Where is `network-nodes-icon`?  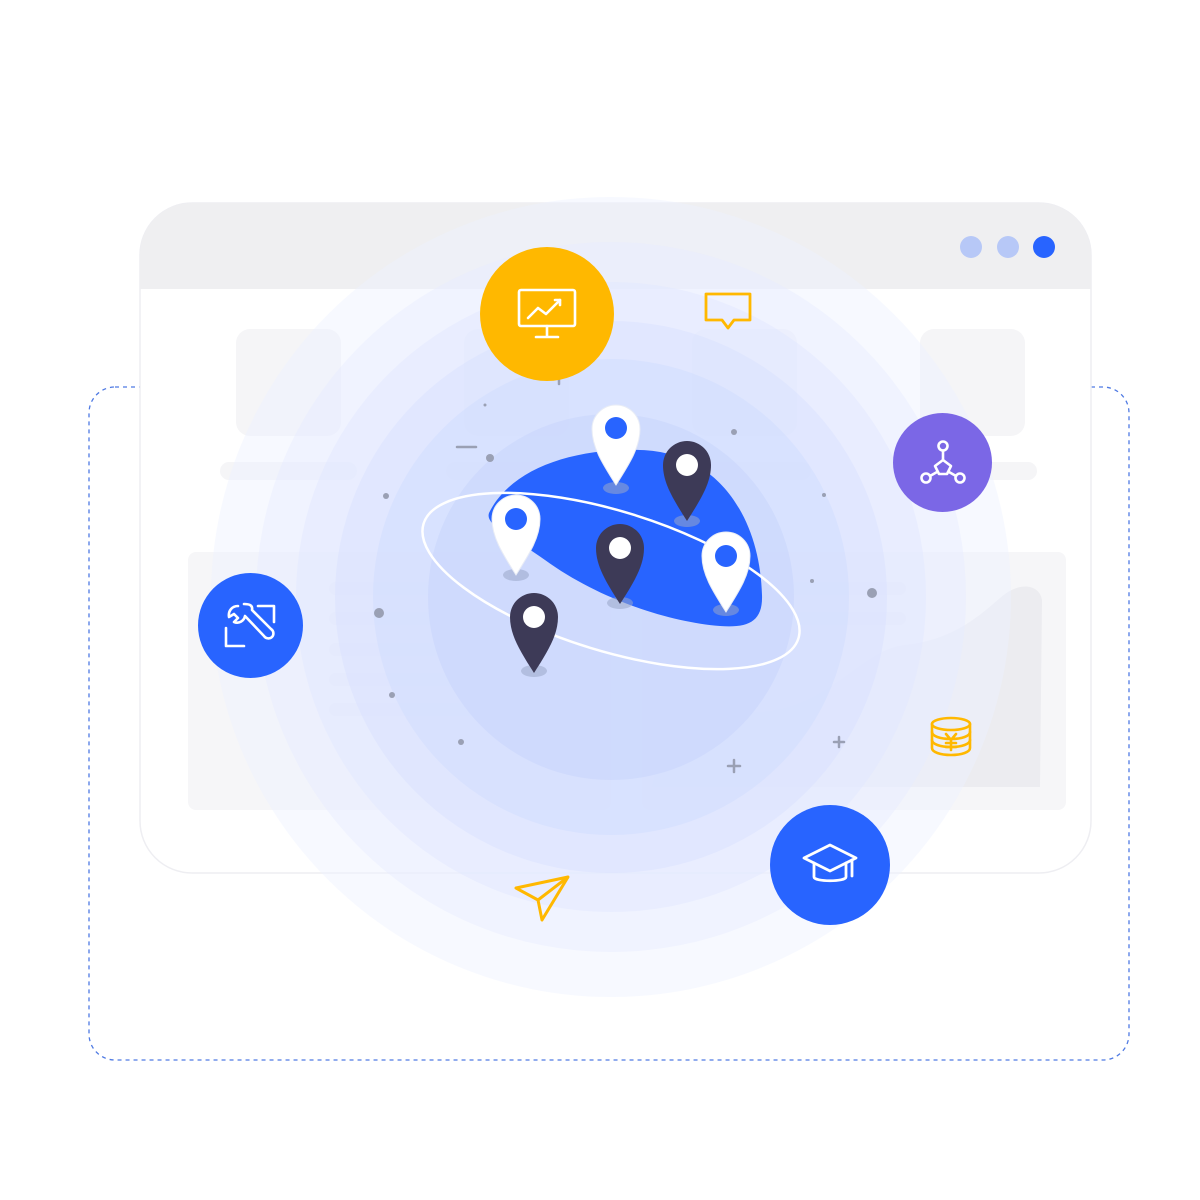 network-nodes-icon is located at coordinates (942, 461).